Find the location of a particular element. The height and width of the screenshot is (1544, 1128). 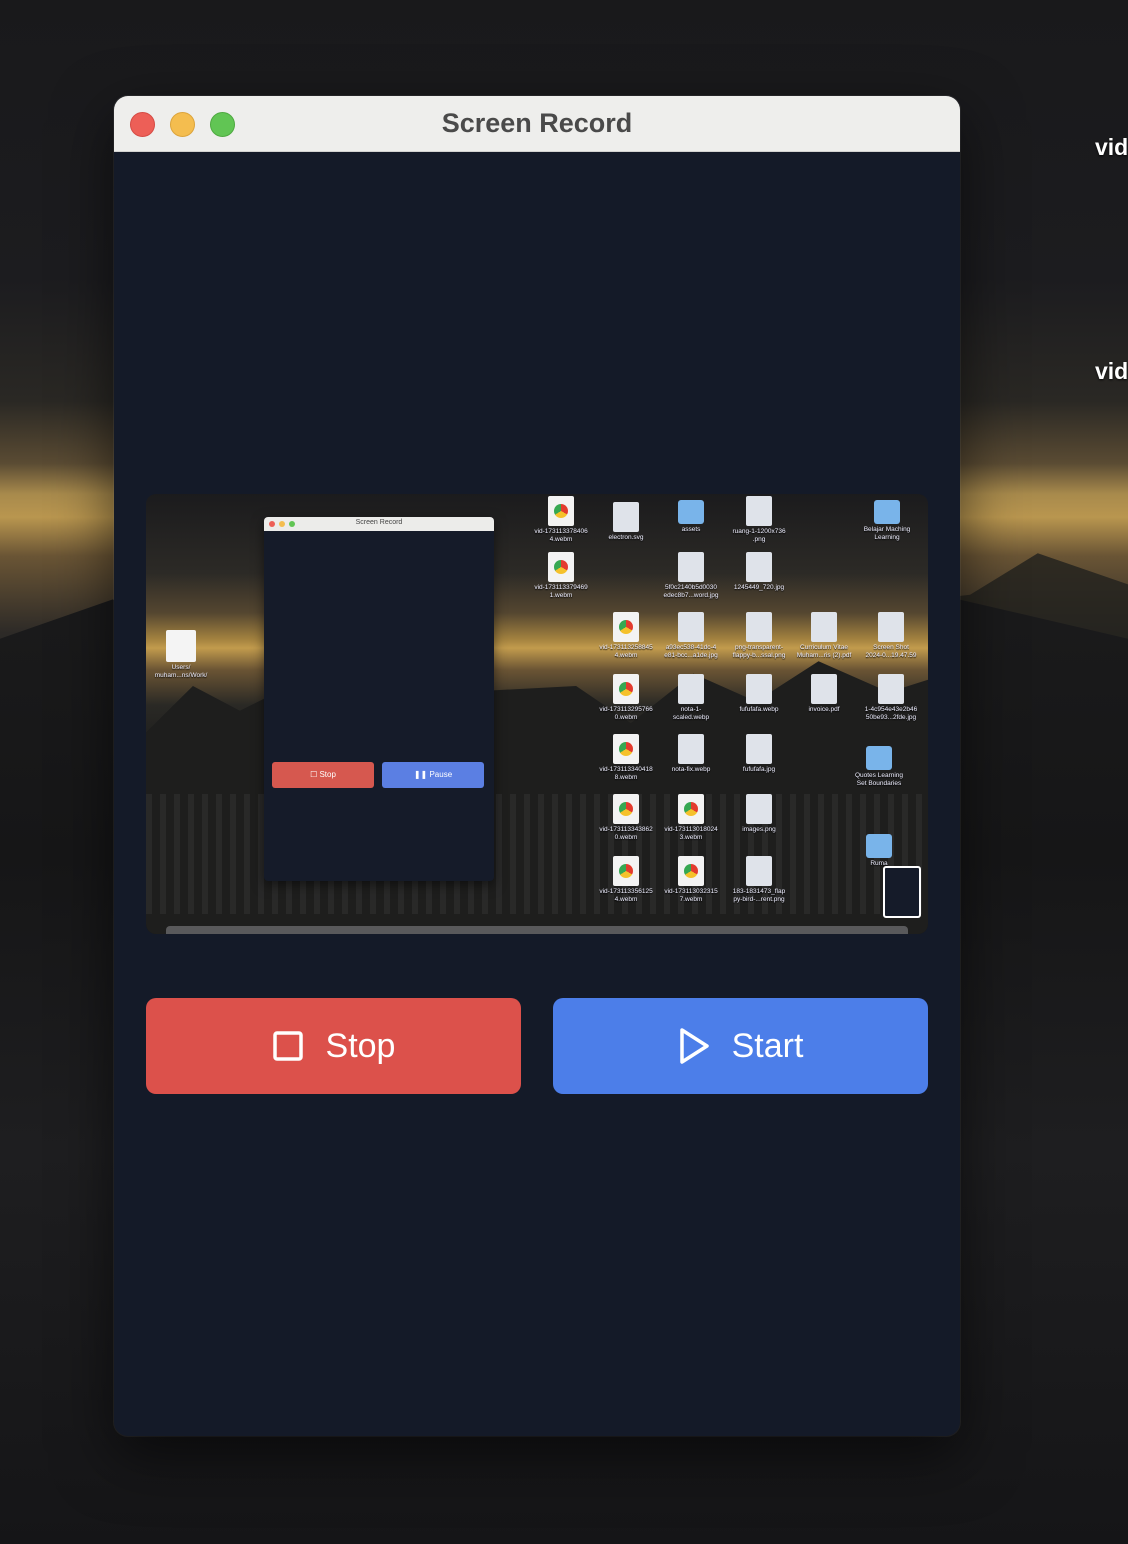

preview-desktop-icon-label: vid-173113356125 4.webm is located at coordinates (626, 895).